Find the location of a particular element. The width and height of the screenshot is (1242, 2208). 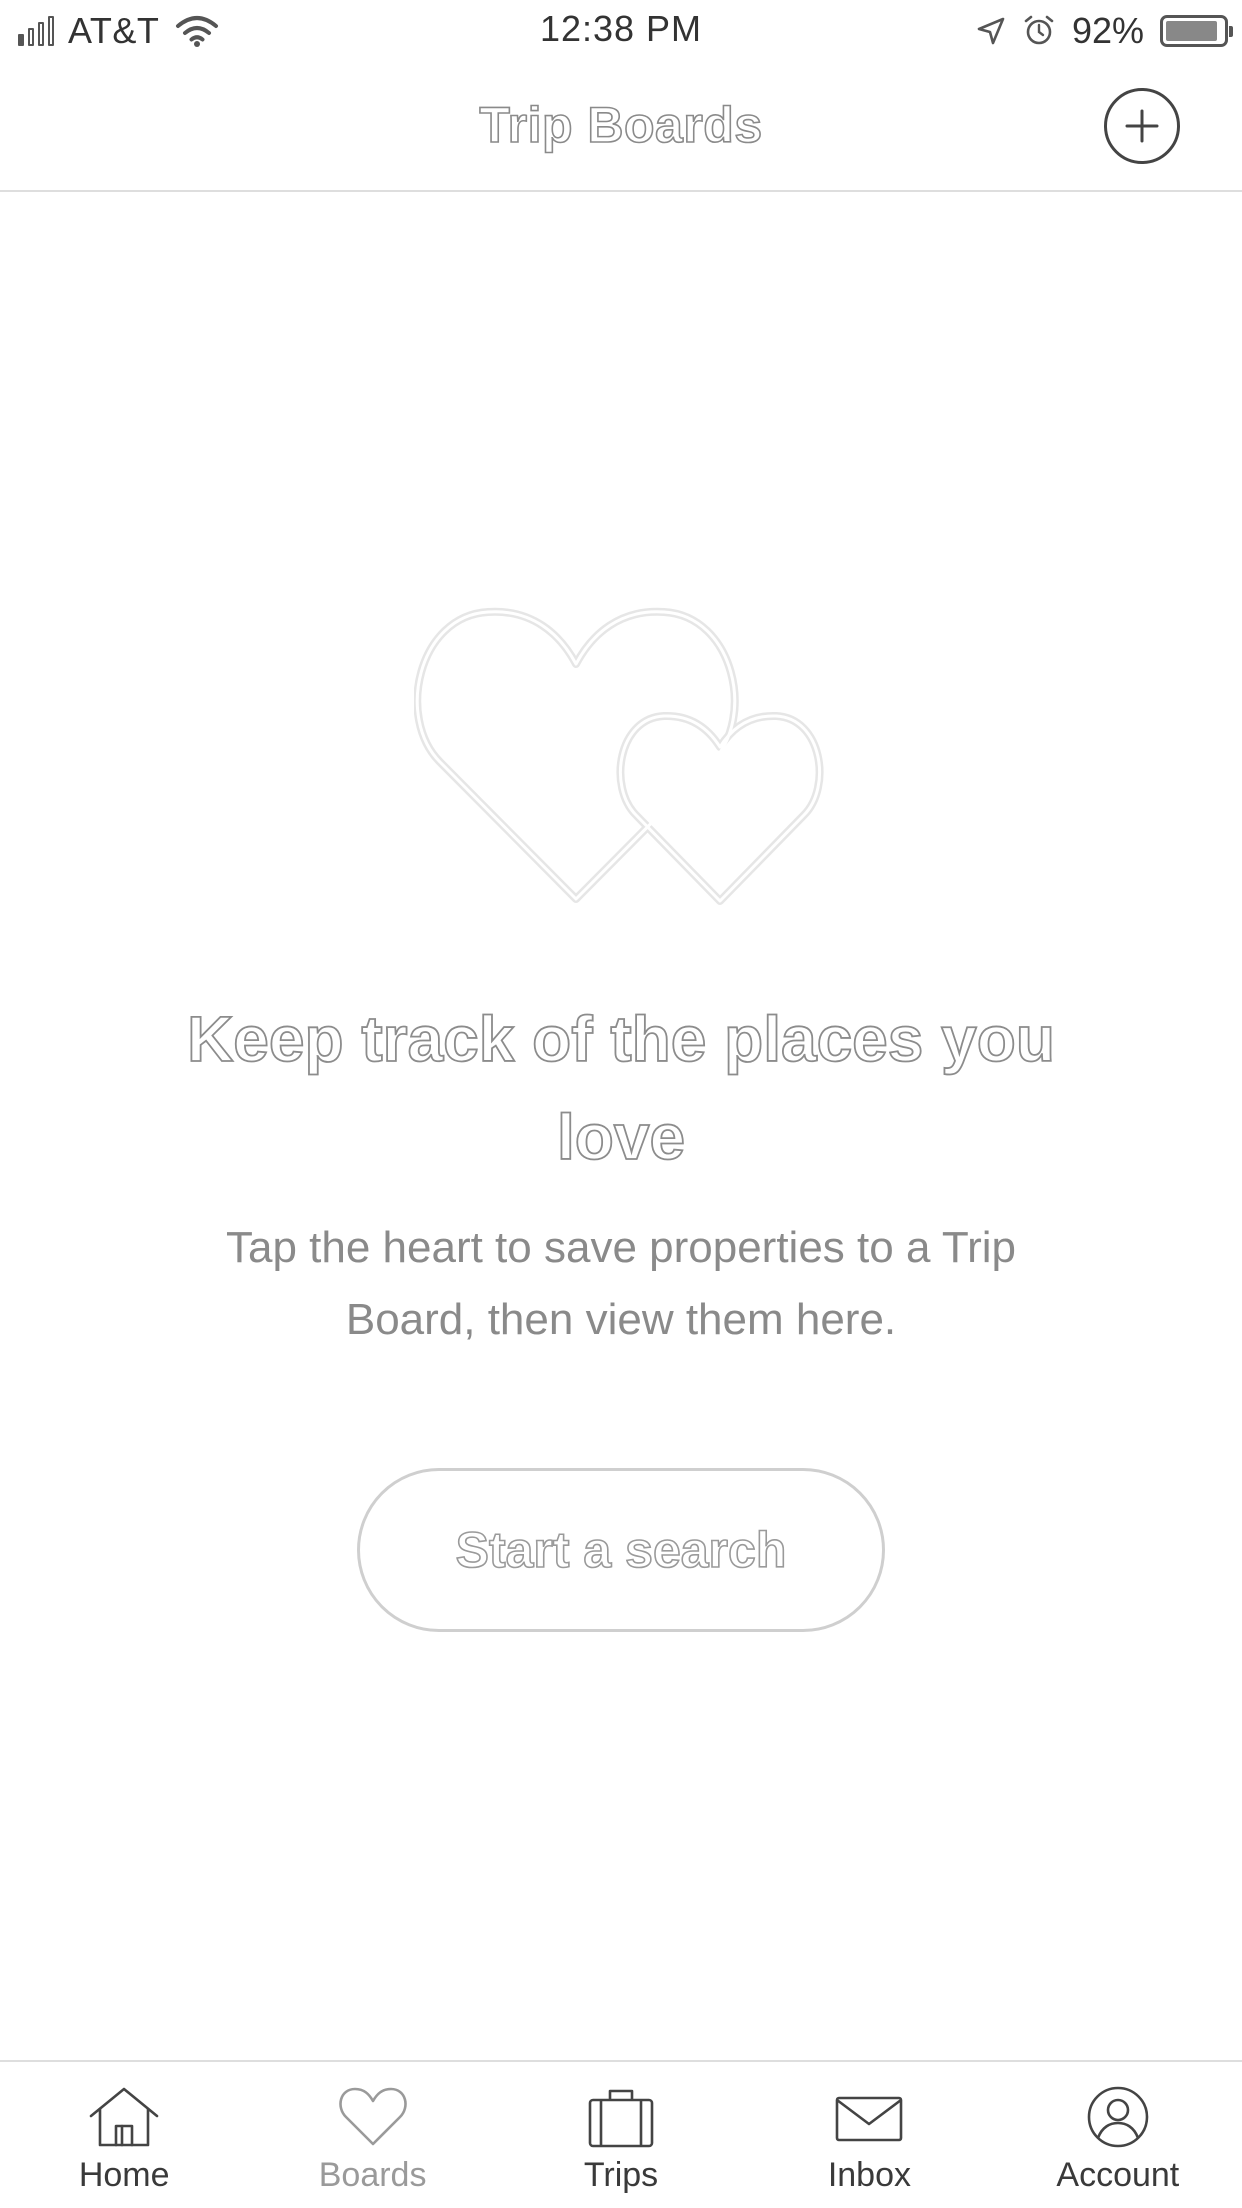

start-search-button: Start a search is located at coordinates (621, 1550).